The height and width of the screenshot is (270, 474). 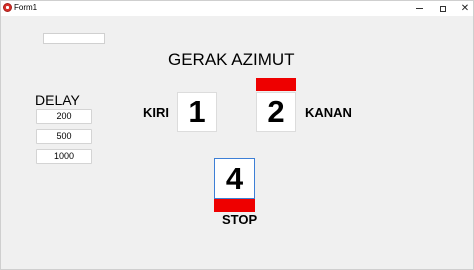 What do you see at coordinates (64, 136) in the screenshot?
I see `delay-500-button: 500` at bounding box center [64, 136].